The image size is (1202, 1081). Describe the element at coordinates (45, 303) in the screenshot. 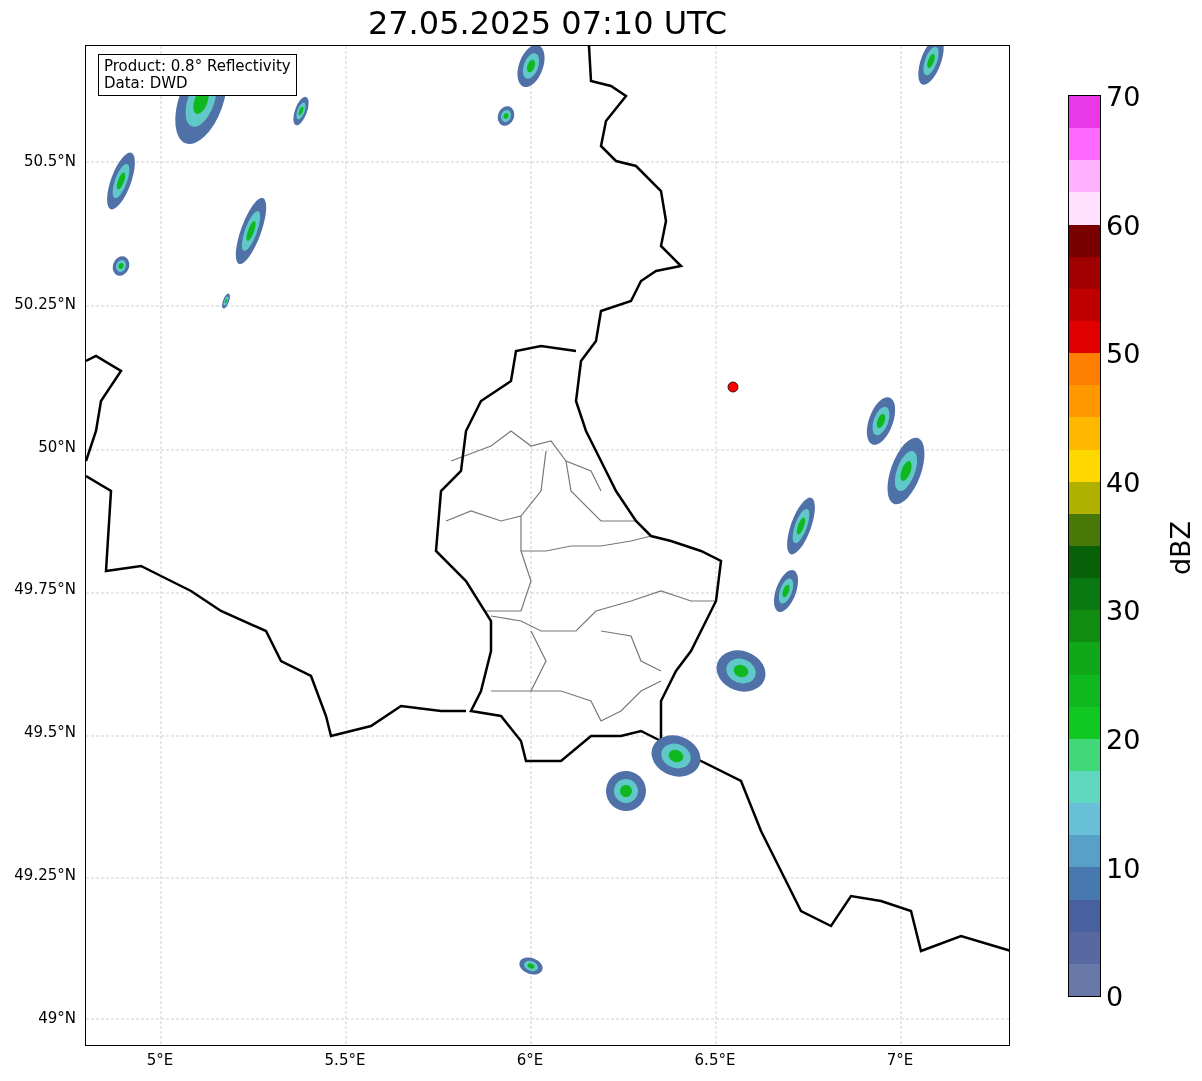

I see `axis-tick-label: 50.25°N` at that location.